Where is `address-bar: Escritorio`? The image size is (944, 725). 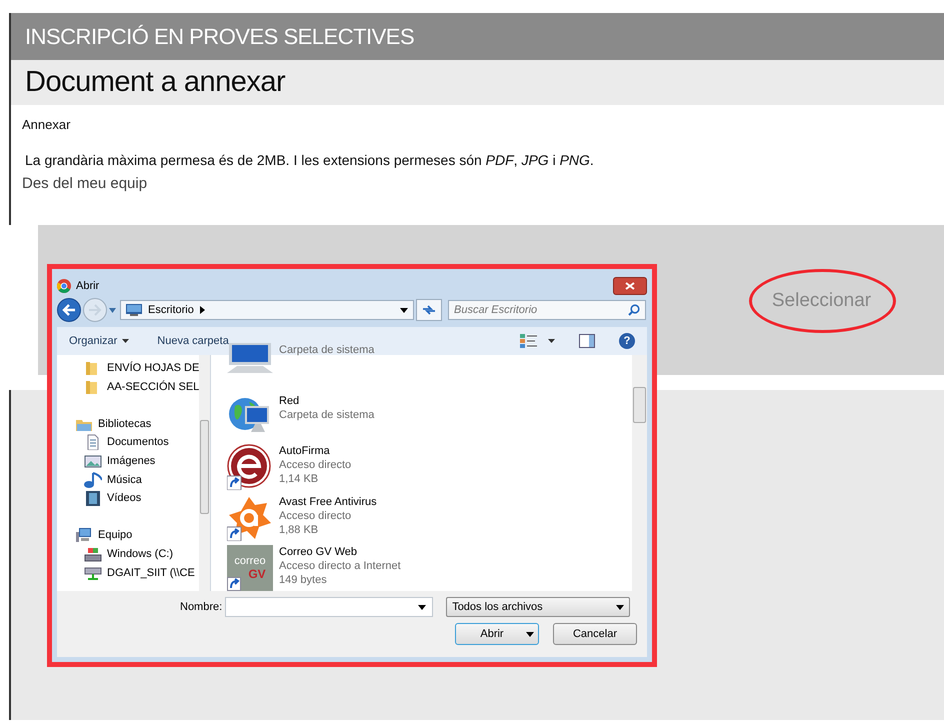 address-bar: Escritorio is located at coordinates (267, 310).